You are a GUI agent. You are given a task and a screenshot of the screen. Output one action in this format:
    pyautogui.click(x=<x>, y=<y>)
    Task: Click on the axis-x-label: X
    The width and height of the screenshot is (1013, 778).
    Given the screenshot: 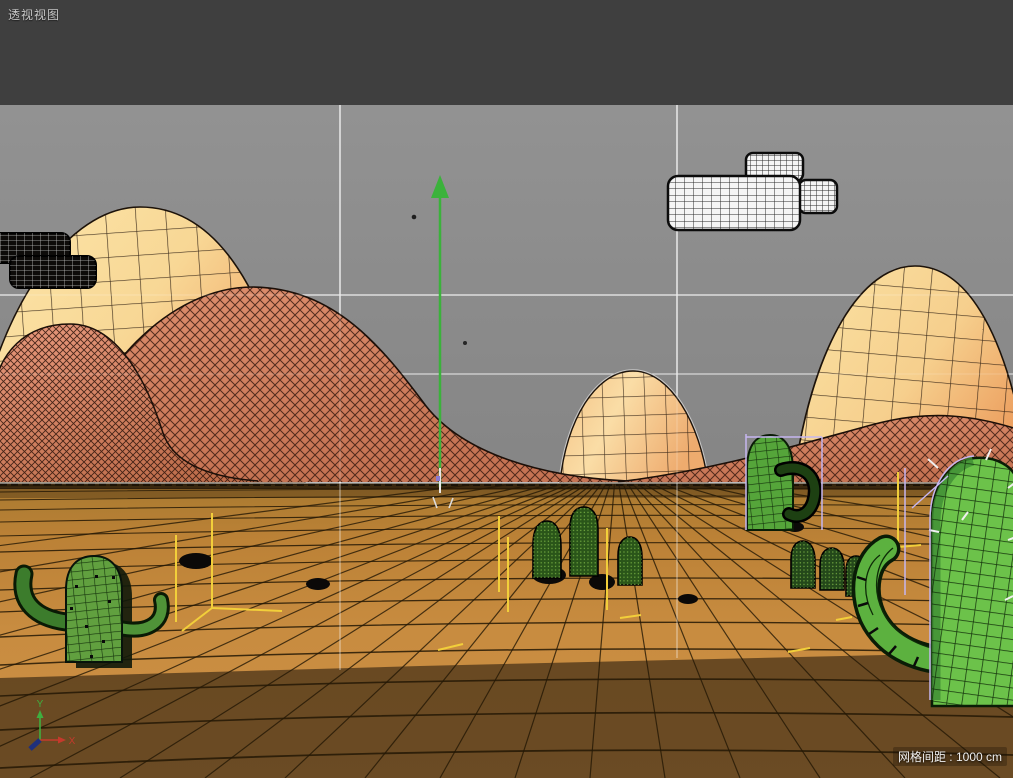 What is the action you would take?
    pyautogui.click(x=72, y=741)
    